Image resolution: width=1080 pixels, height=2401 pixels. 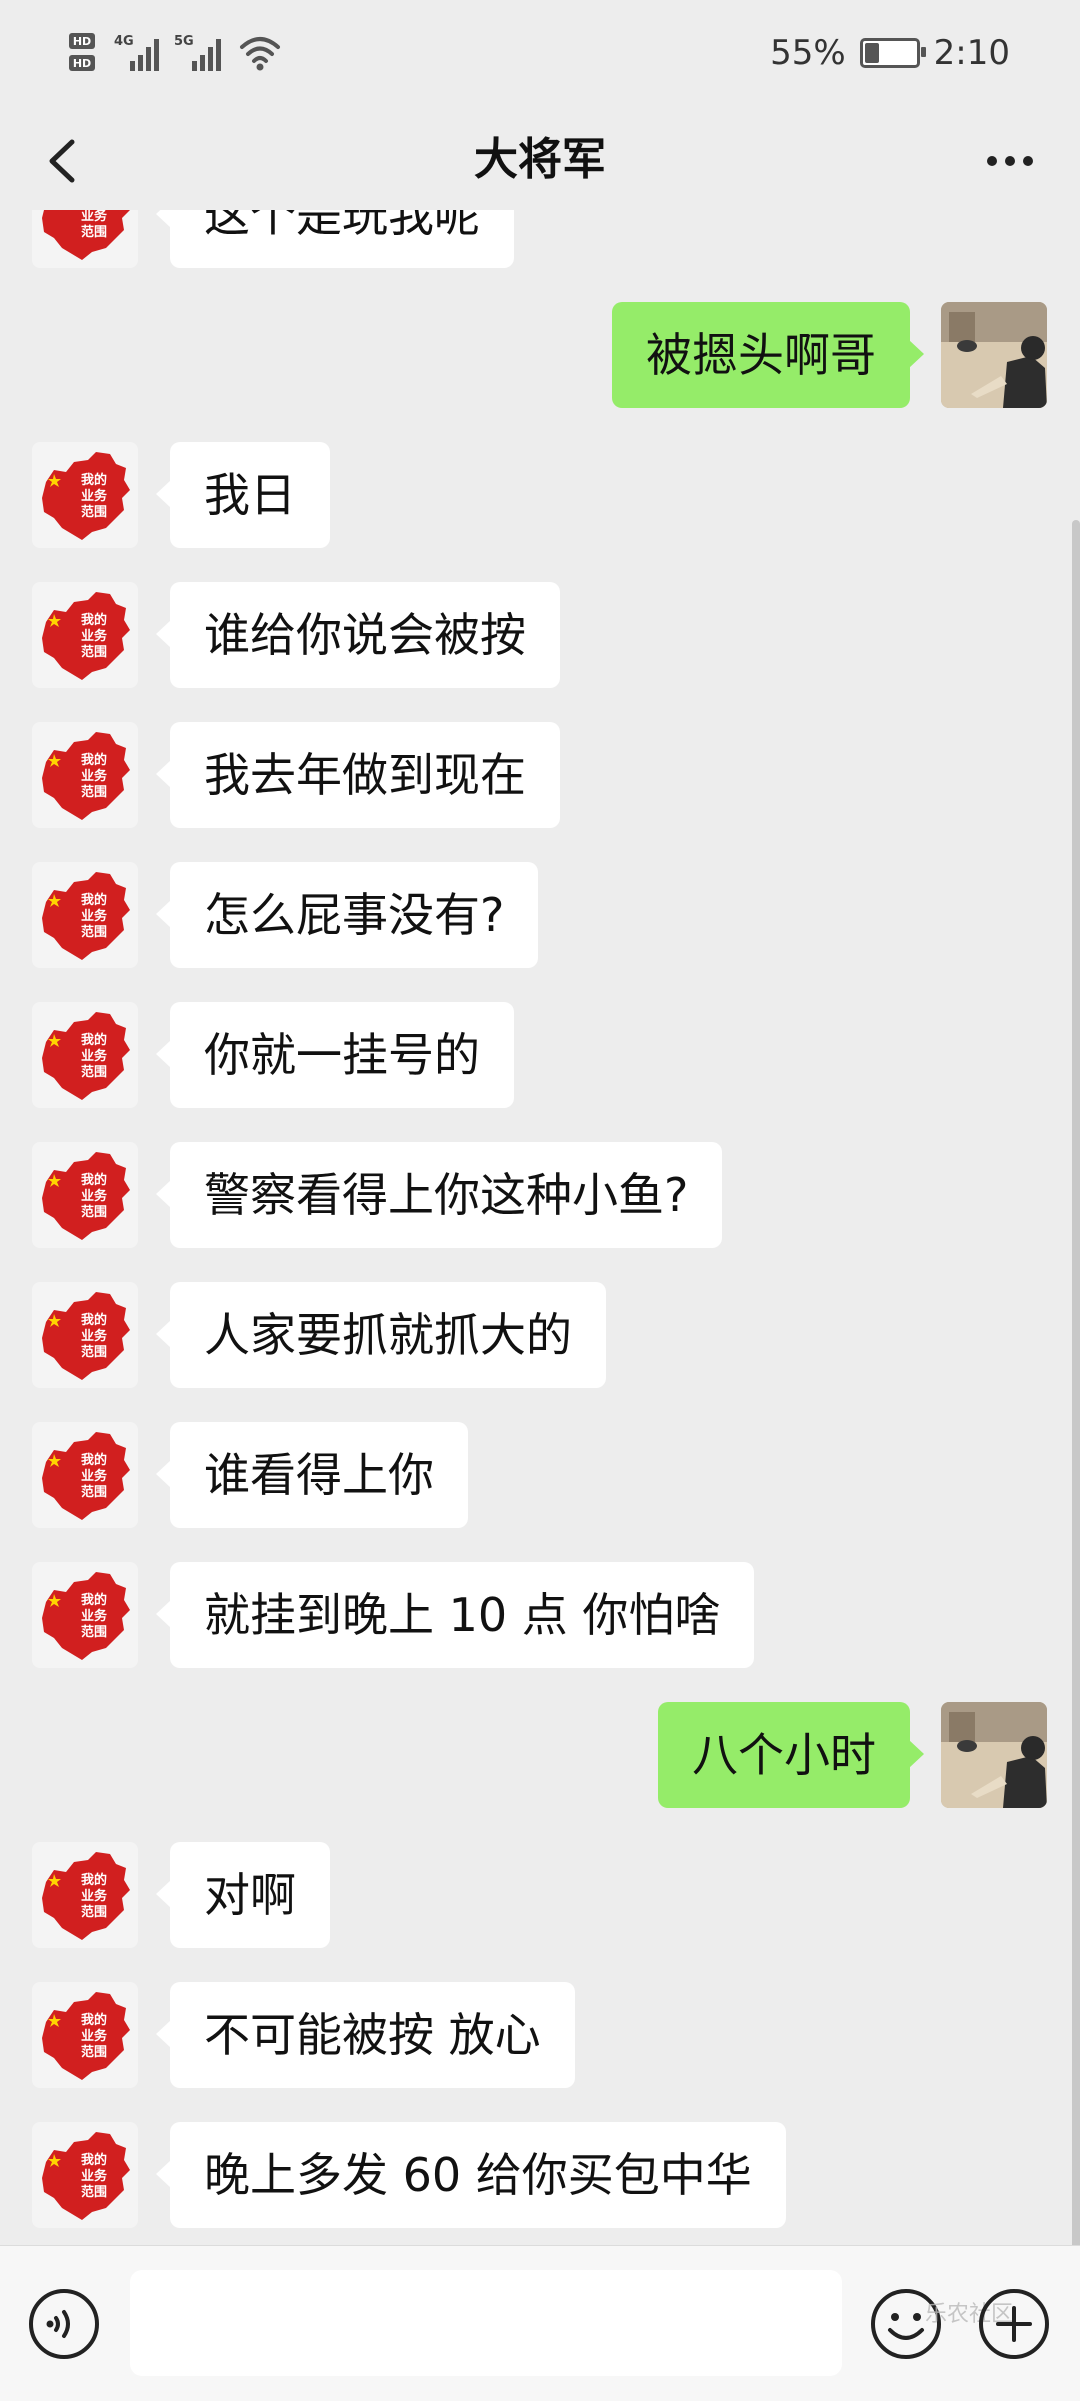 I want to click on message-received: 我的 业务 范围 晚上多发 60 给你买包中华, so click(x=540, y=2176).